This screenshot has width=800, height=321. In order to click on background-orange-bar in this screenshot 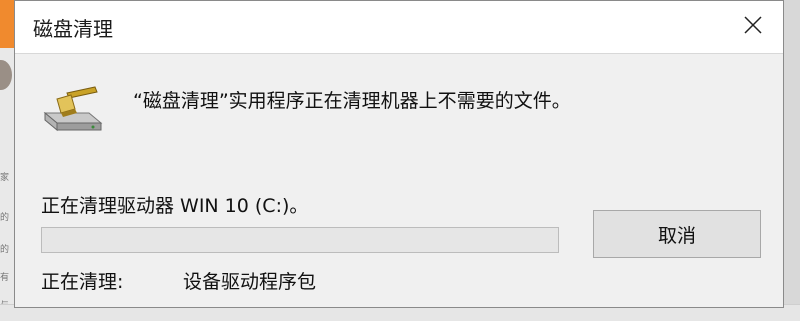, I will do `click(7, 24)`.